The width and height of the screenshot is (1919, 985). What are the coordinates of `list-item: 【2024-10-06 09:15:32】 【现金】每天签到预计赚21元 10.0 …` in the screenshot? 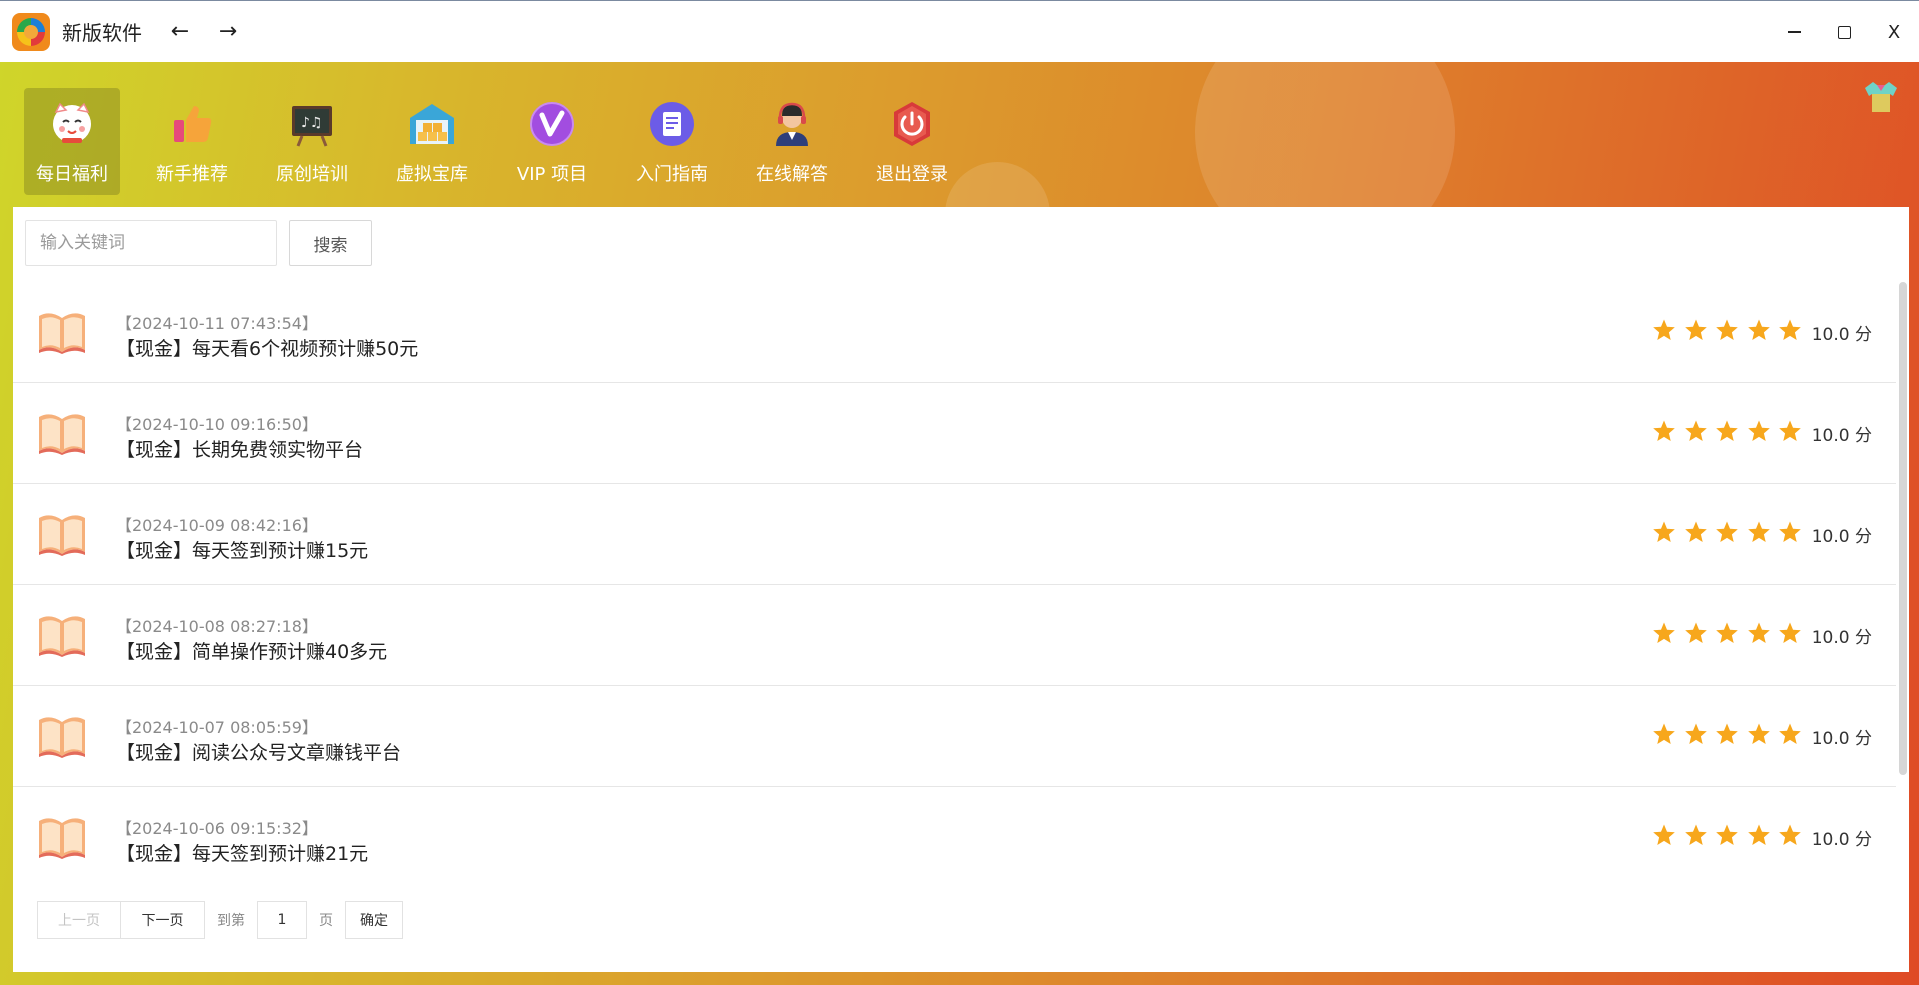 It's located at (954, 837).